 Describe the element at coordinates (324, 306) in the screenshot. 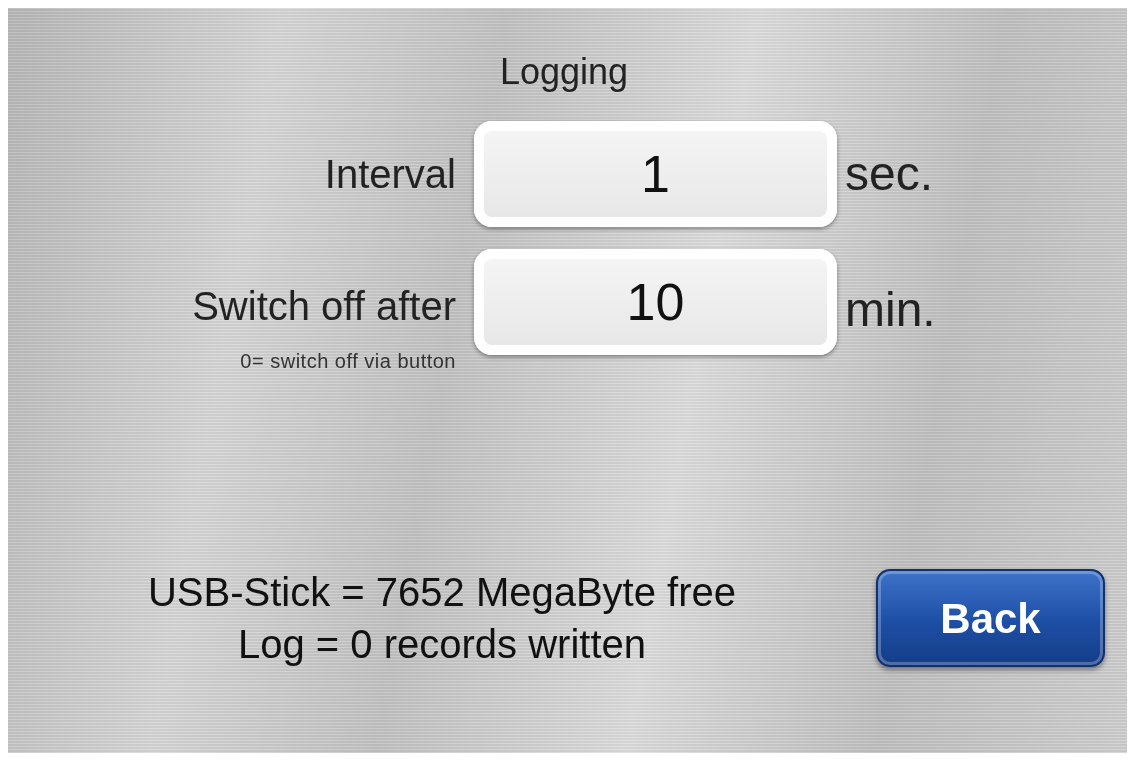

I see `field-label: Switch off after` at that location.